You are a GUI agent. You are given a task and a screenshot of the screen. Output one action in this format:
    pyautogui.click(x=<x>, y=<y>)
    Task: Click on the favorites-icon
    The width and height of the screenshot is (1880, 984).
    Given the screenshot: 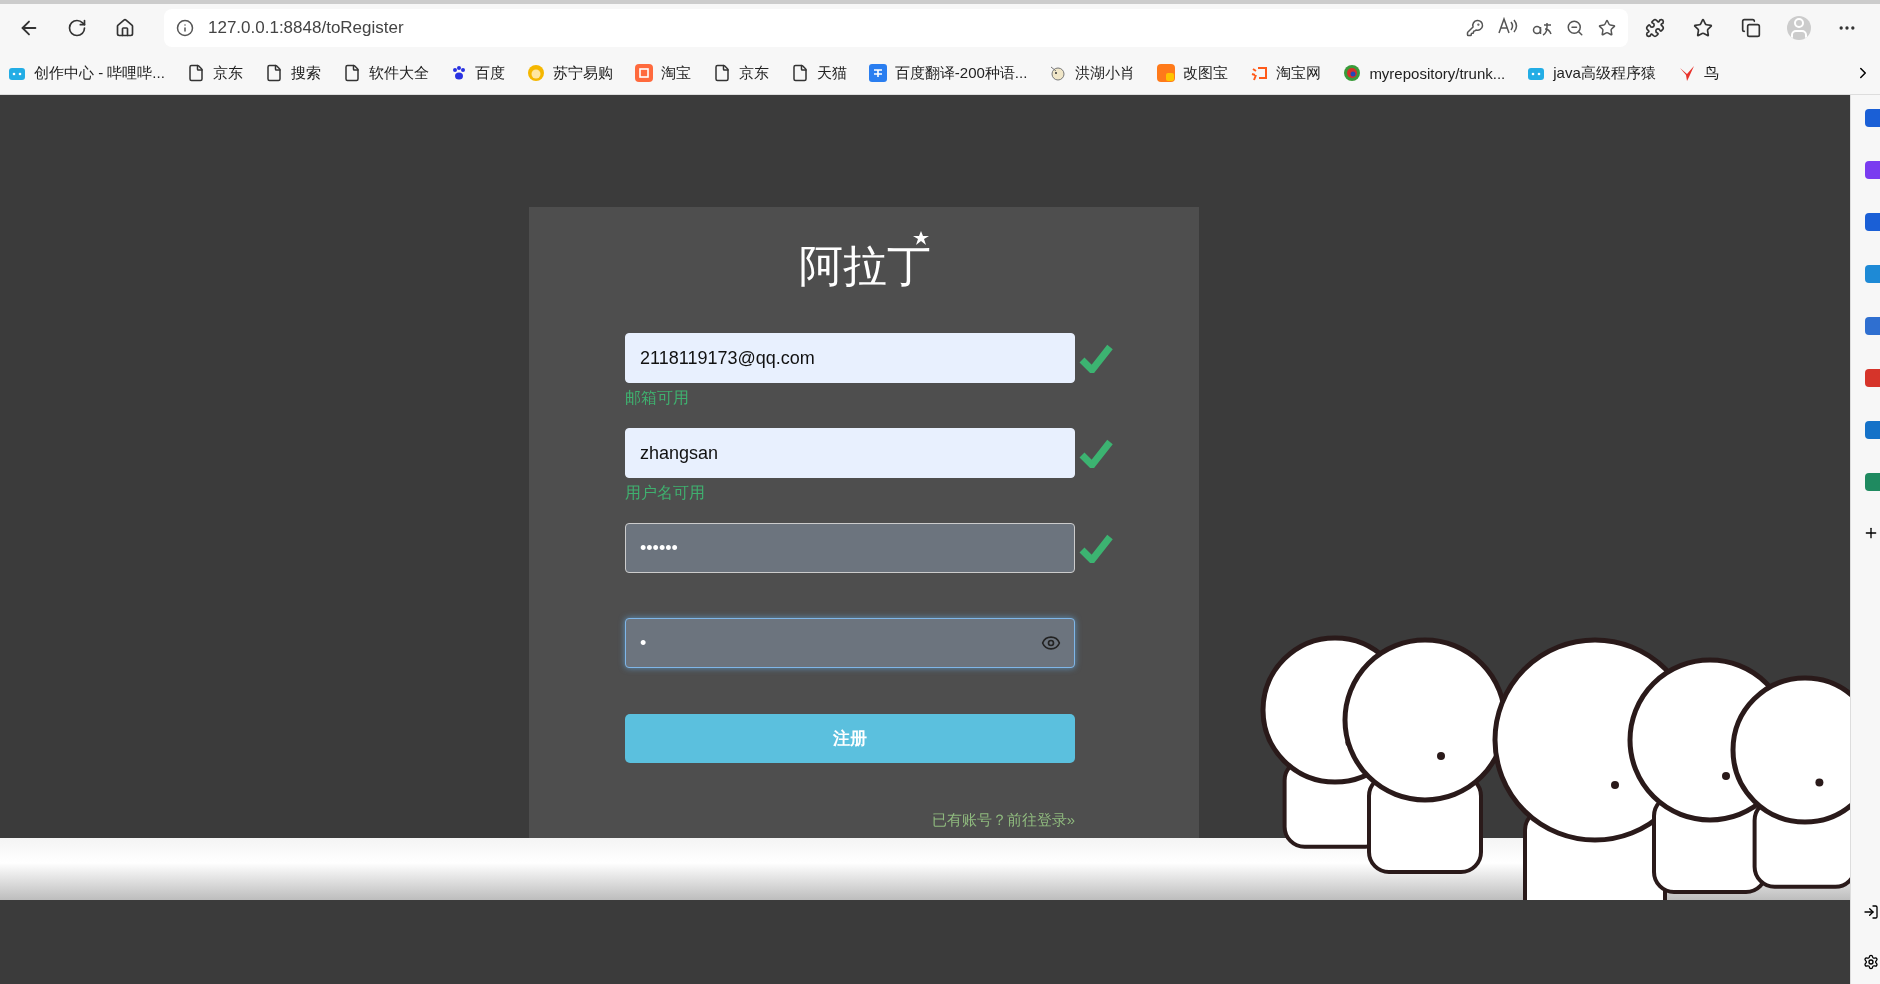 What is the action you would take?
    pyautogui.click(x=1703, y=28)
    